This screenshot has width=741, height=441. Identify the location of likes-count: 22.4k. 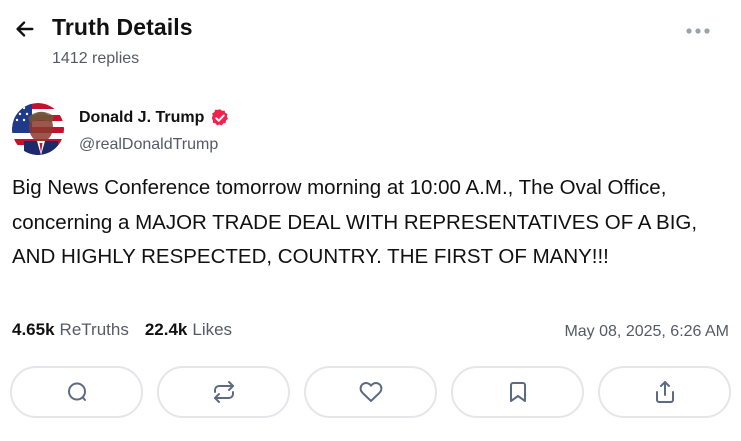
(166, 329).